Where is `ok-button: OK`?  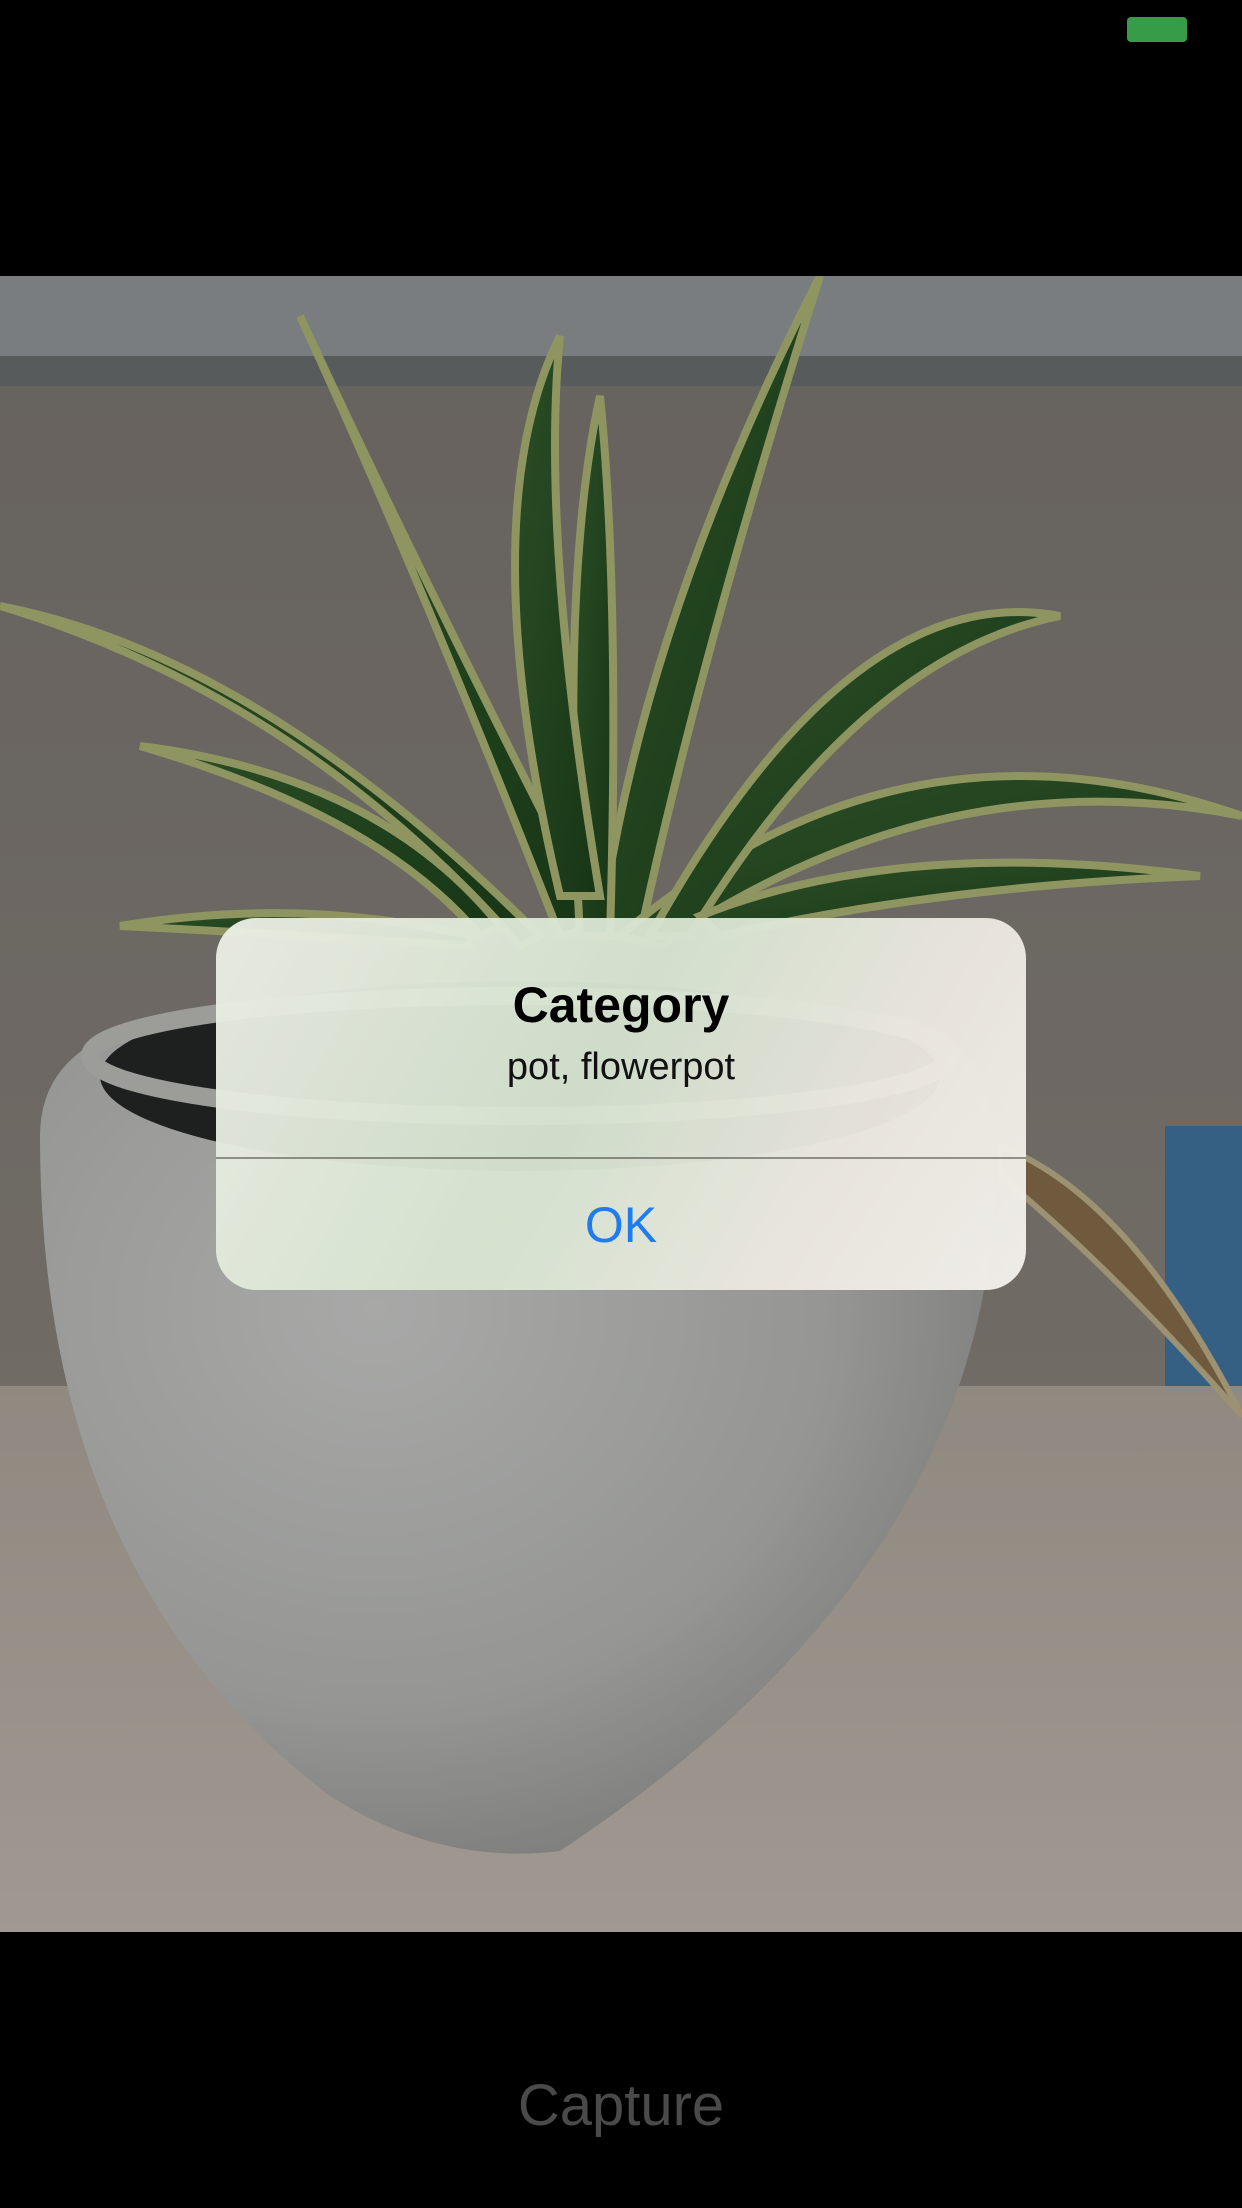
ok-button: OK is located at coordinates (621, 1224).